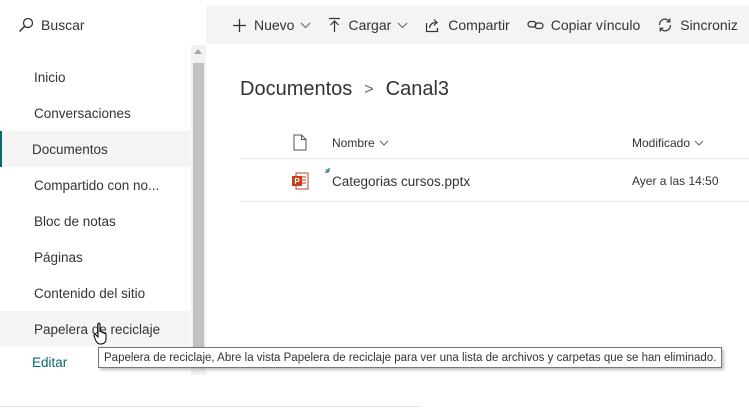  Describe the element at coordinates (432, 25) in the screenshot. I see `share-icon` at that location.